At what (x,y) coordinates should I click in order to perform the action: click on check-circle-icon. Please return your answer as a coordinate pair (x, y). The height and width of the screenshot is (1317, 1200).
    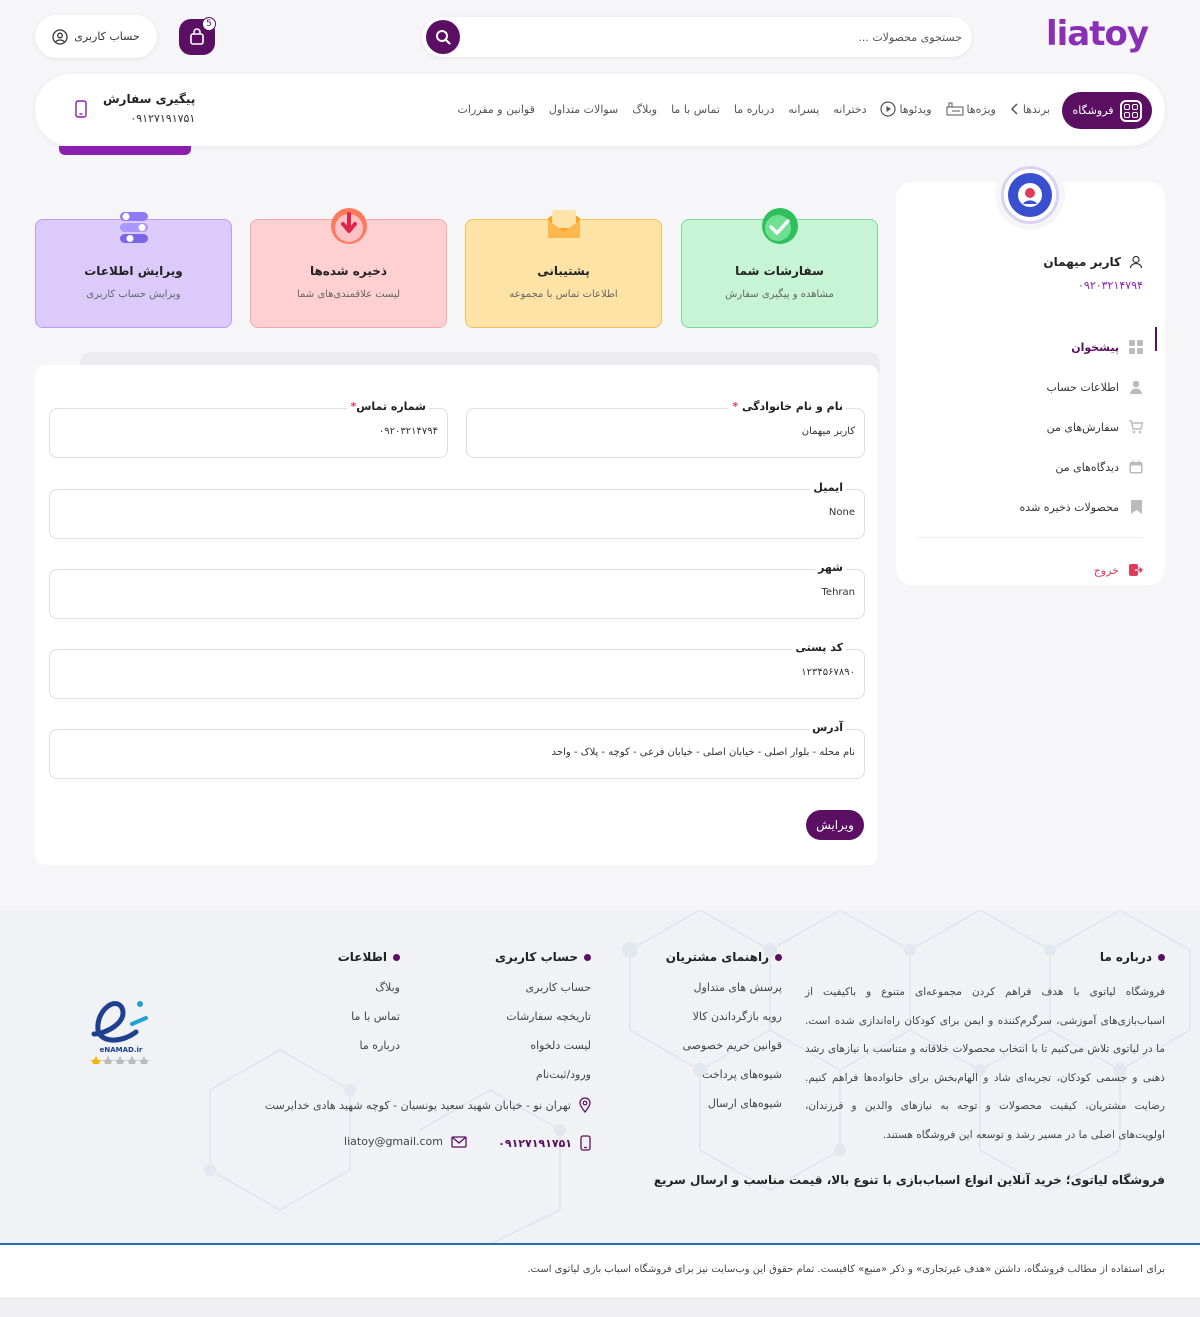
    Looking at the image, I should click on (779, 226).